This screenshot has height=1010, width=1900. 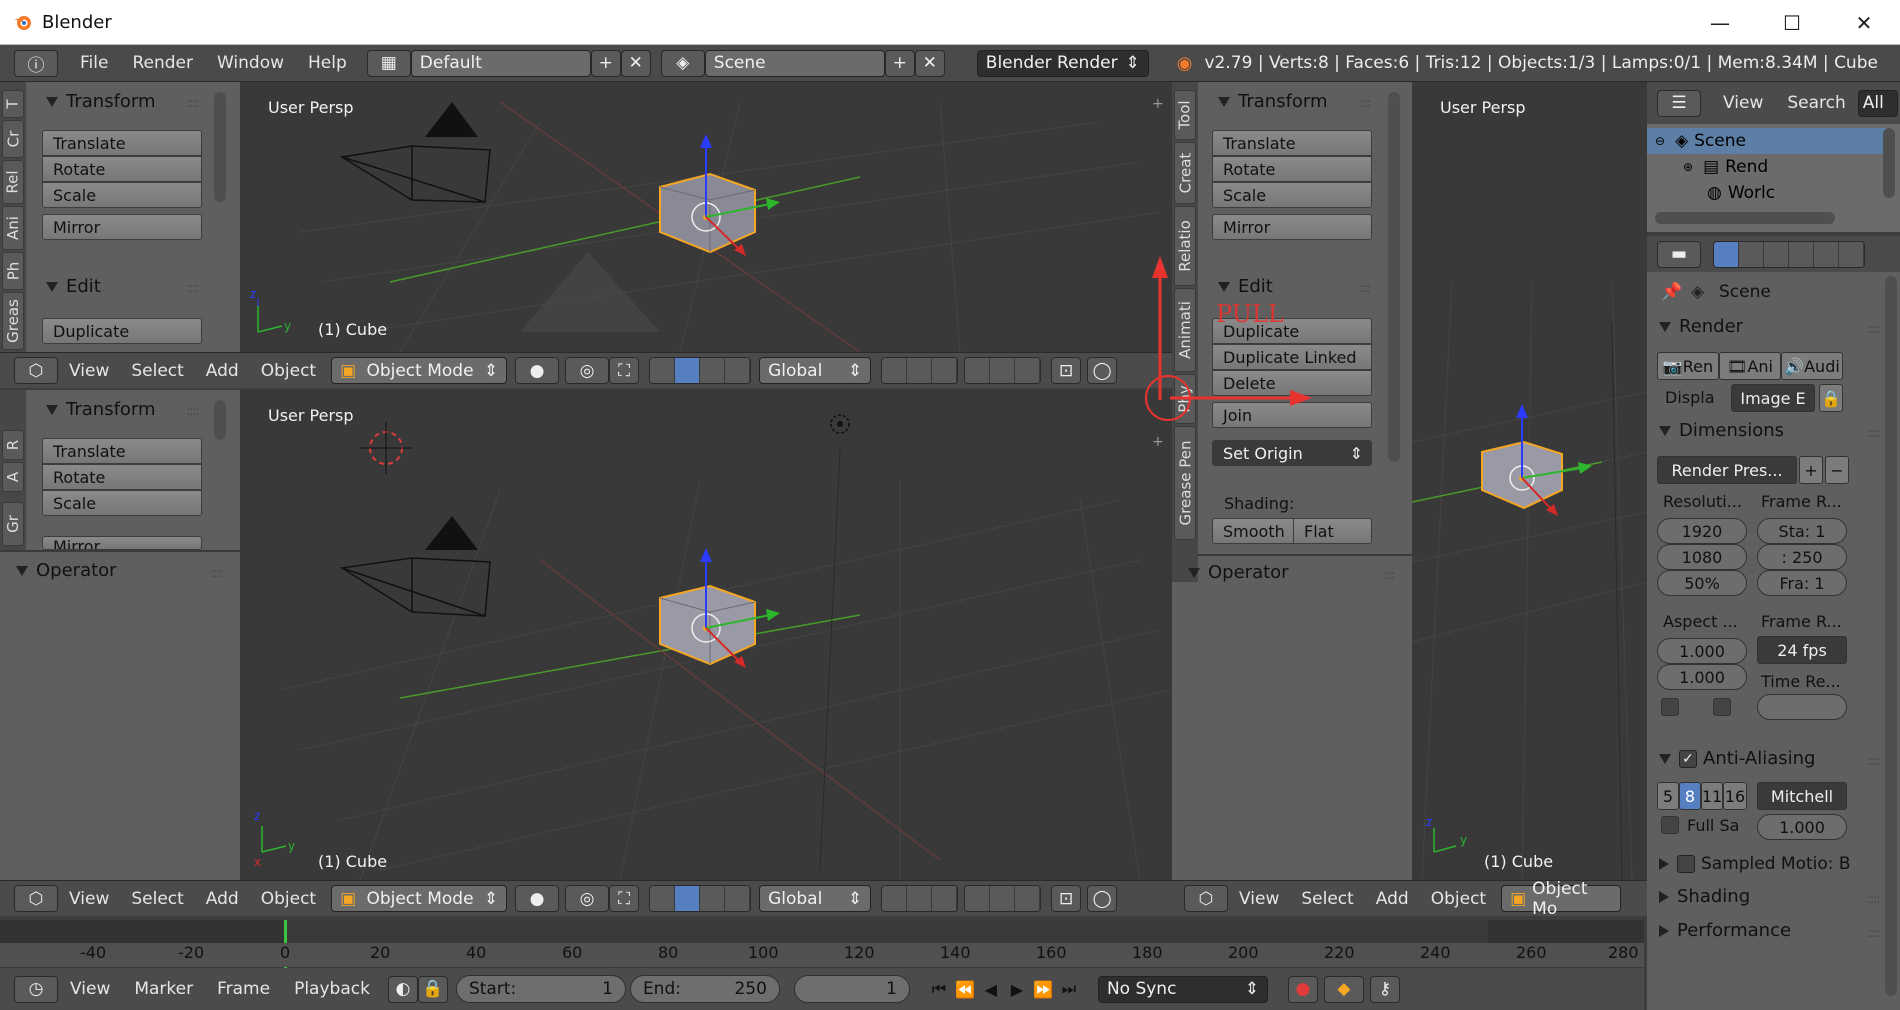 I want to click on aa-samples-5: 5, so click(x=1668, y=796).